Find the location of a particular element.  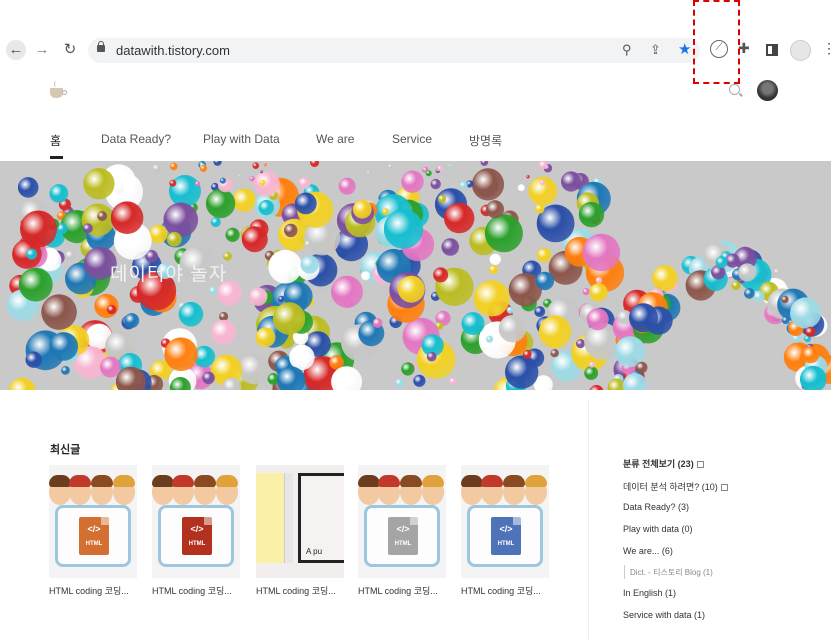

url-text: datawith.tistory.com is located at coordinates (173, 50).